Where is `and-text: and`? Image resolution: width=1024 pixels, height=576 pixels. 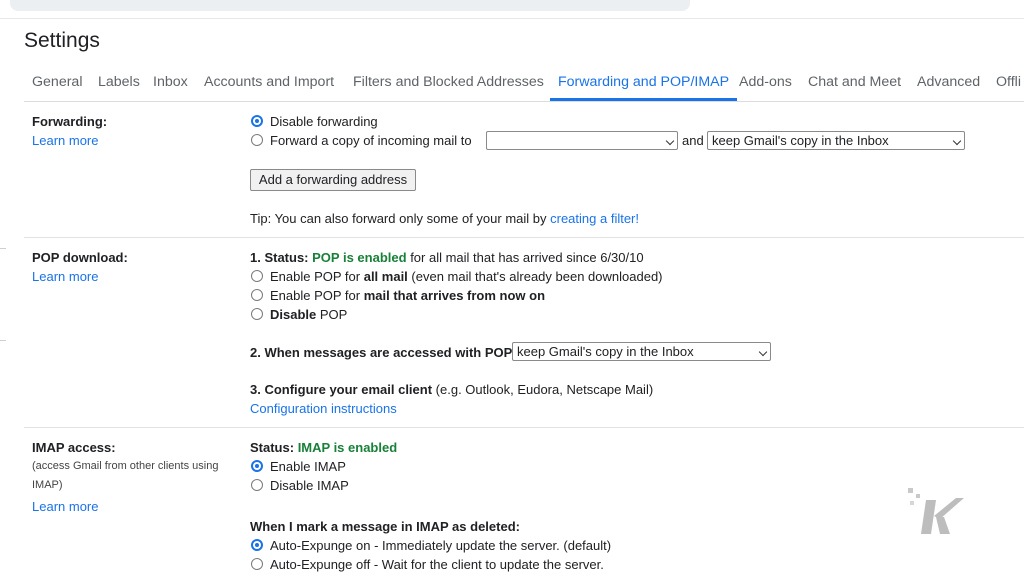
and-text: and is located at coordinates (693, 140).